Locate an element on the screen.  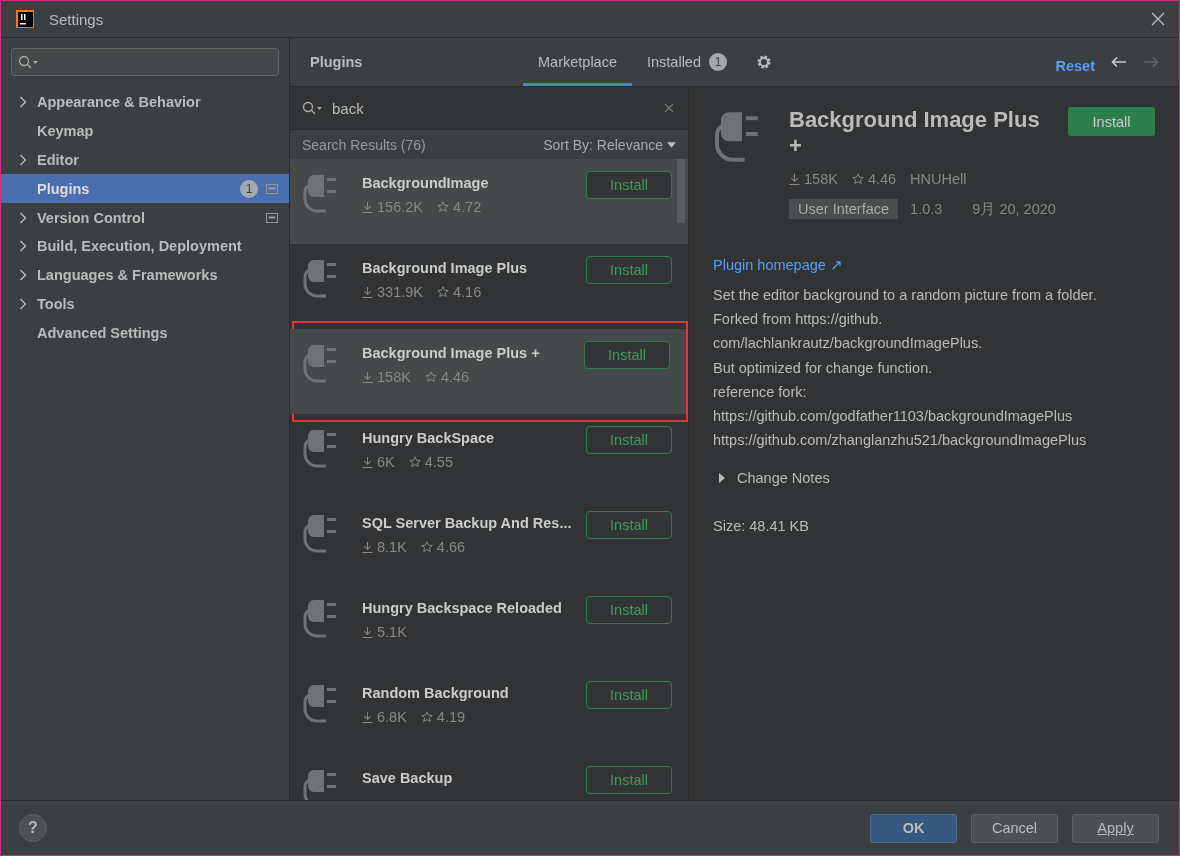
dialog-button: Cancel is located at coordinates (1014, 828).